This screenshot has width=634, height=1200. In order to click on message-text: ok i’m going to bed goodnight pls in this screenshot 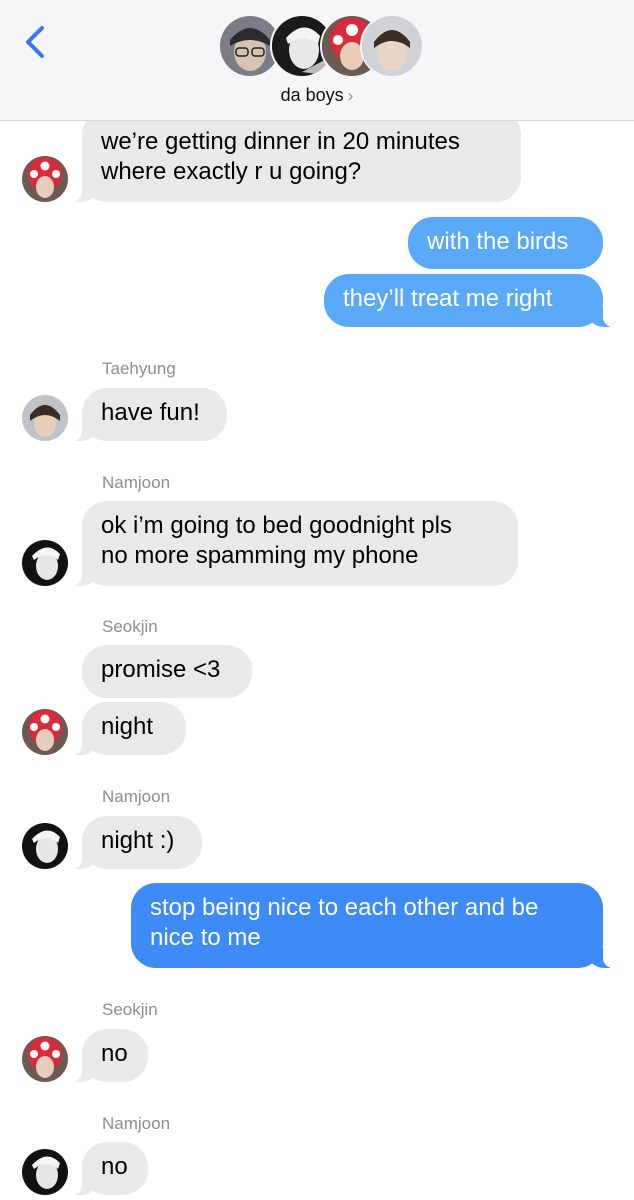, I will do `click(276, 525)`.